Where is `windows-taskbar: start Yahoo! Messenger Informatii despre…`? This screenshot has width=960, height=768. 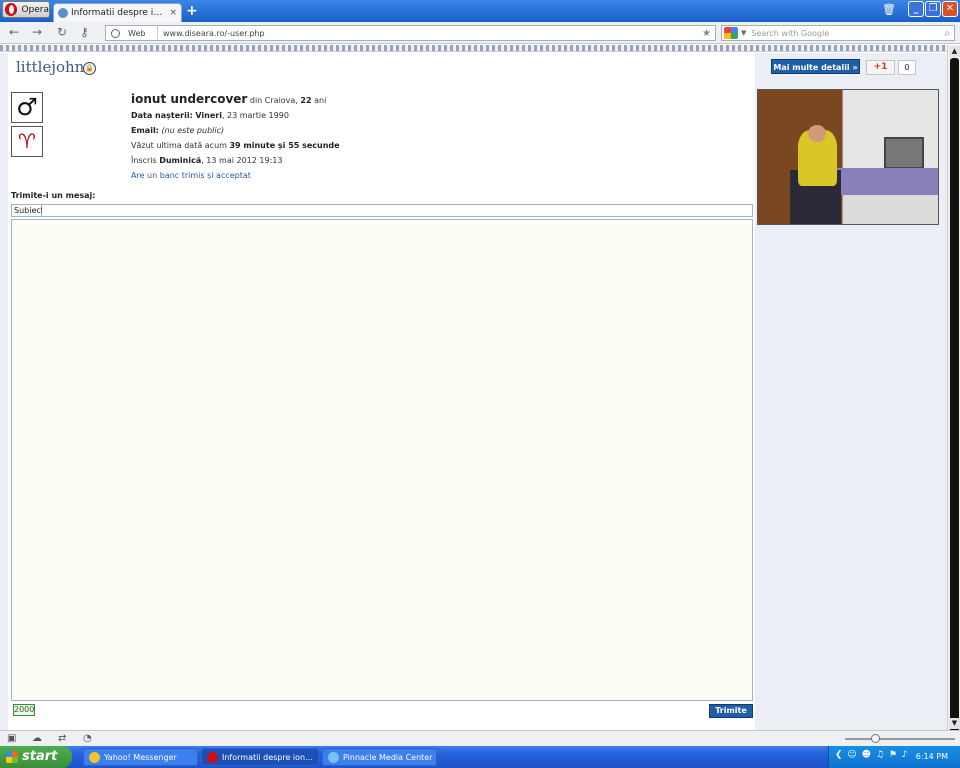
windows-taskbar: start Yahoo! Messenger Informatii despre… is located at coordinates (480, 757).